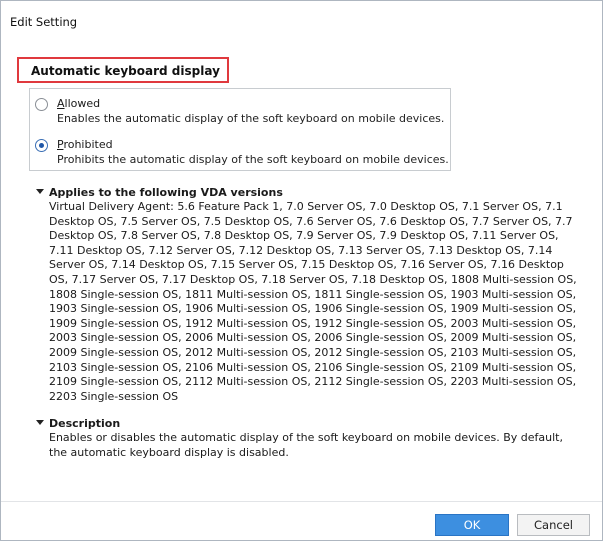 This screenshot has height=541, width=603. I want to click on ok-button: OK, so click(472, 525).